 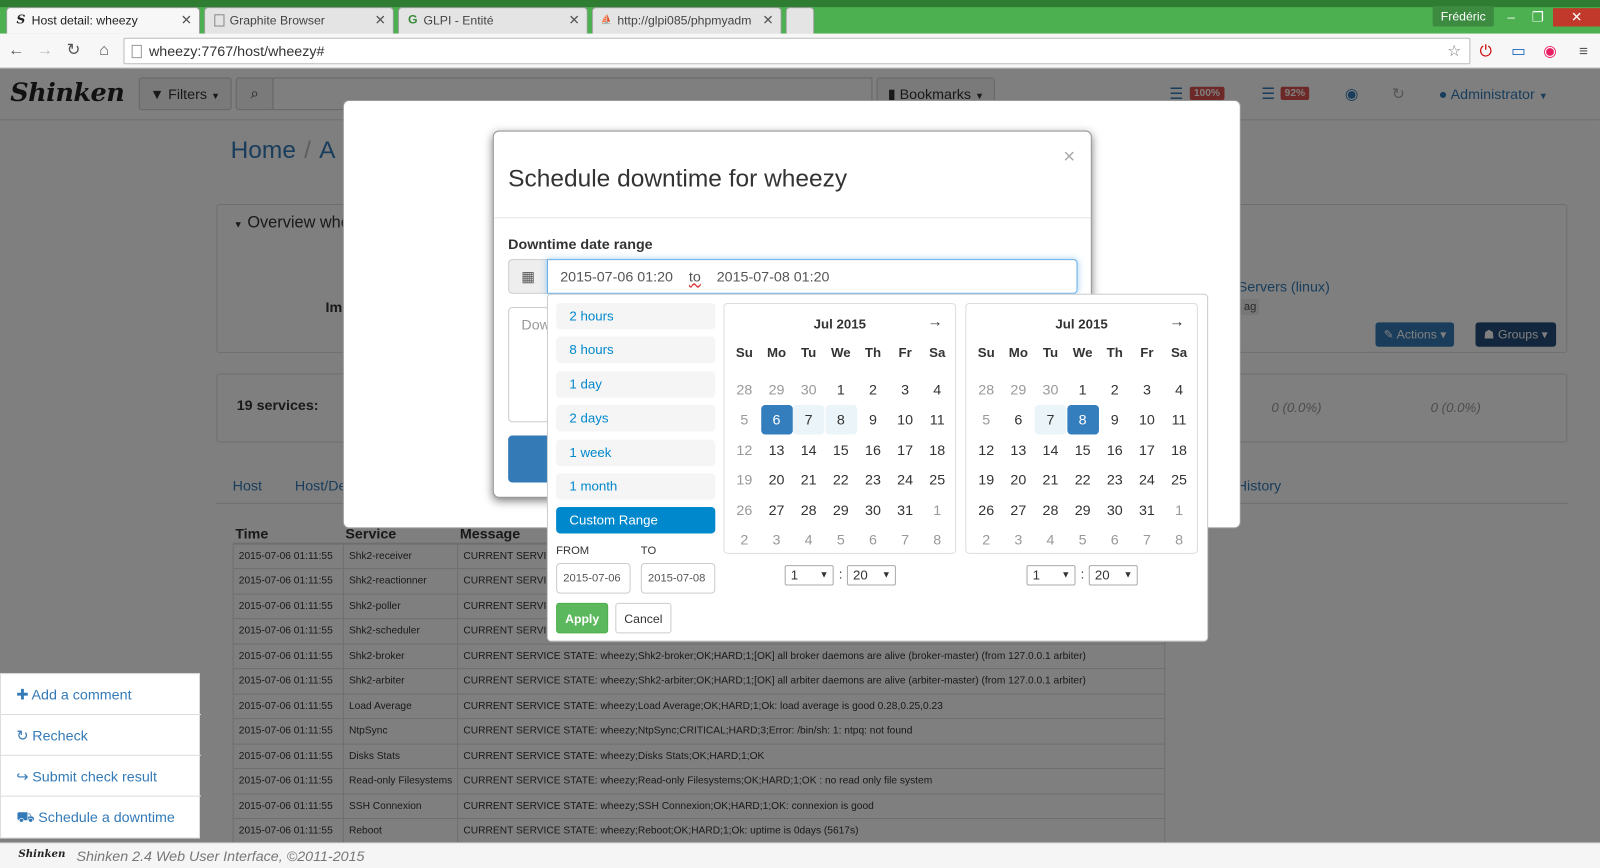 I want to click on colorpicker-extension-icon: ◉, so click(x=1550, y=52).